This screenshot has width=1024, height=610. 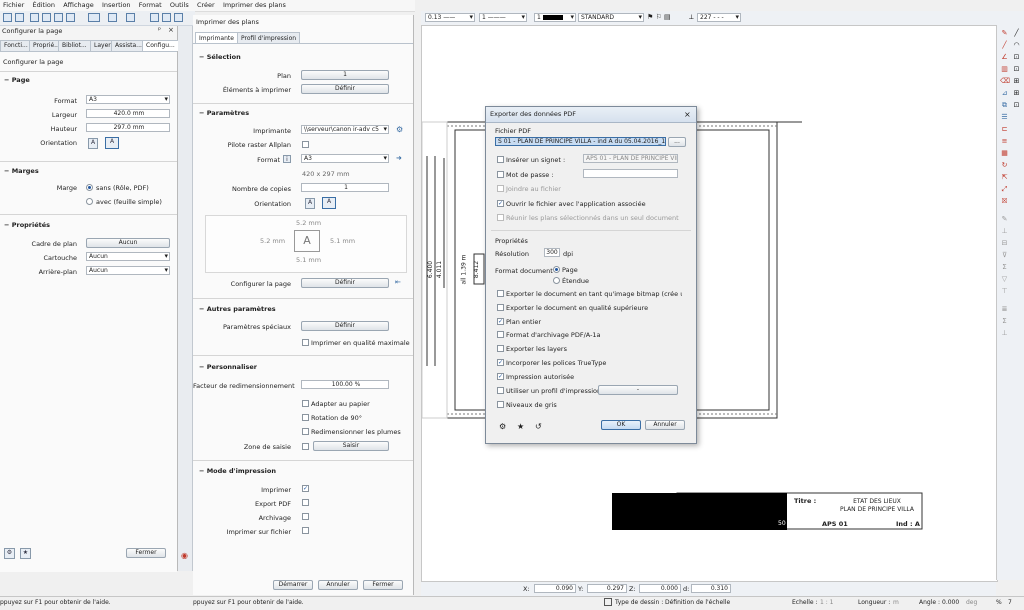 I want to click on pencil-icon: ✎, so click(x=1004, y=33).